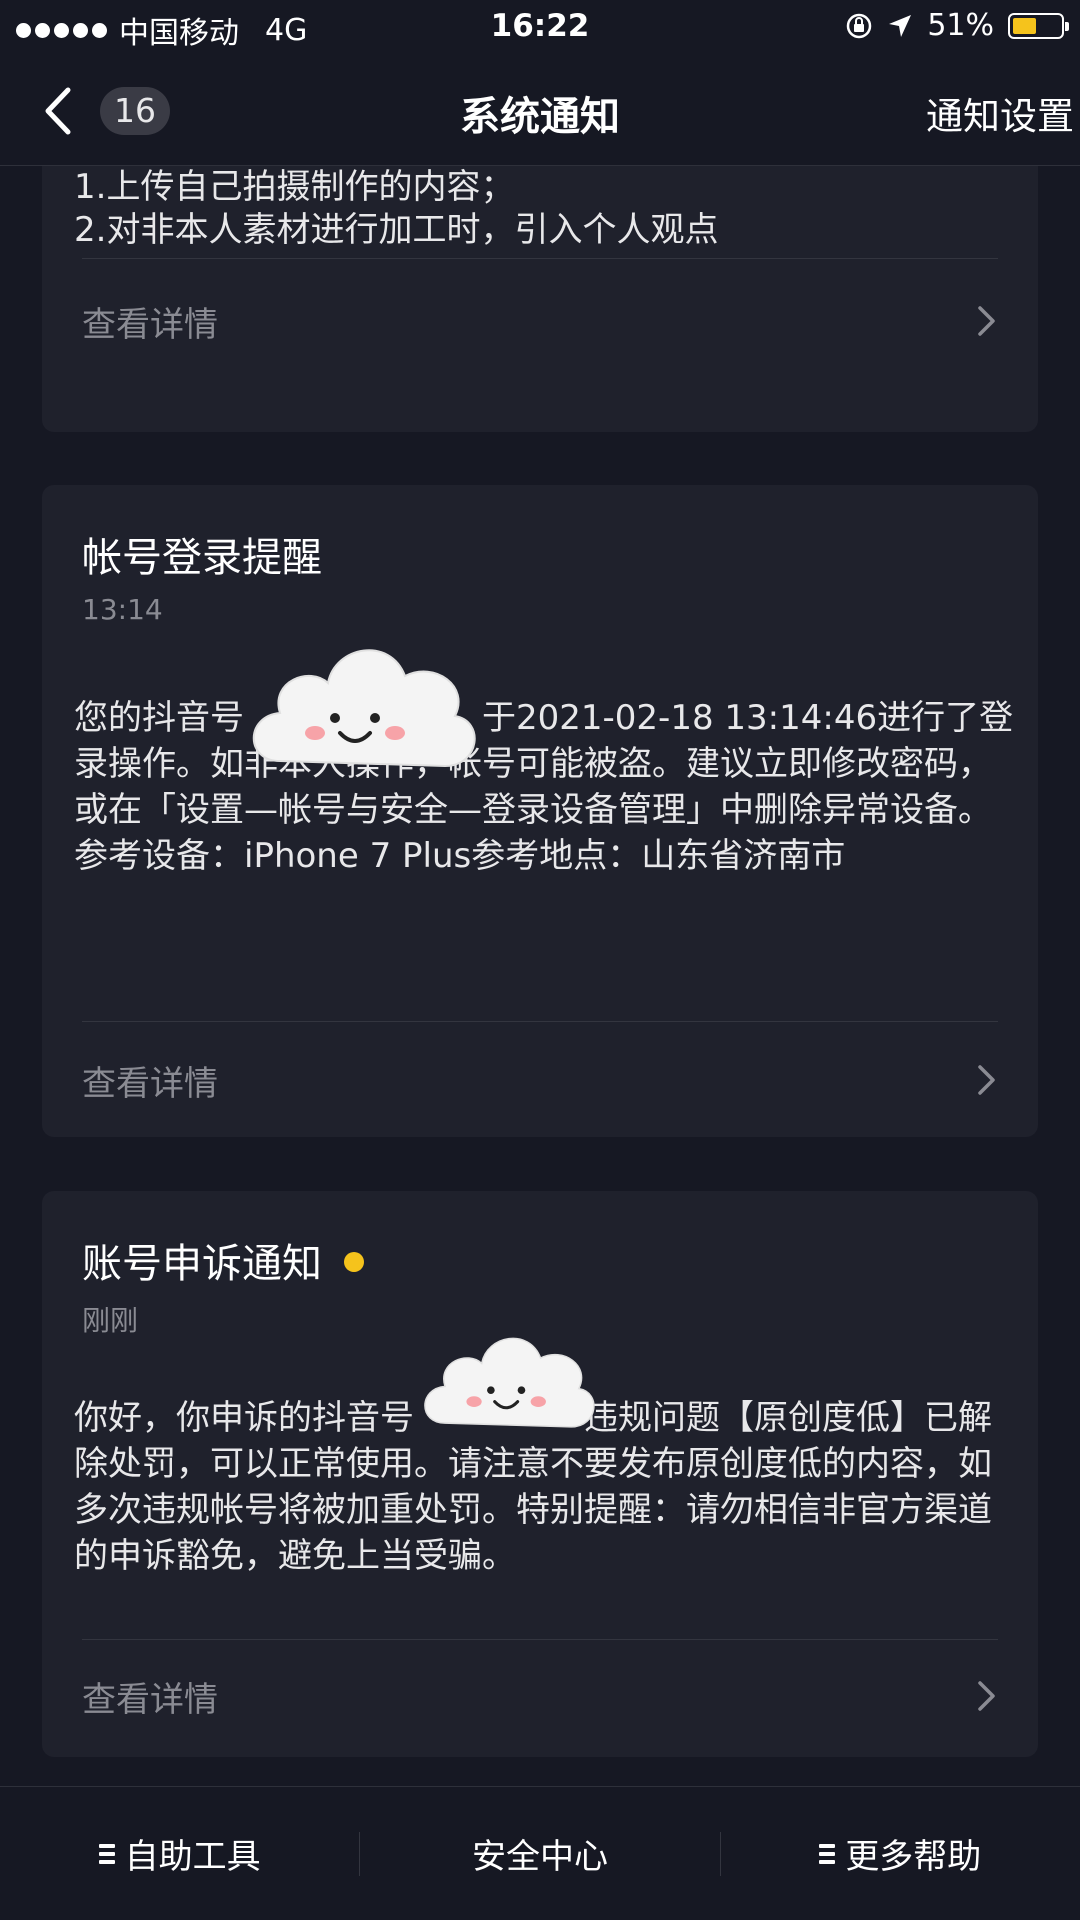  Describe the element at coordinates (544, 209) in the screenshot. I see `notification-body: 1.上传自己拍摄制作的内容； 2.对非本人素材进行加工时，引入个人观点` at that location.